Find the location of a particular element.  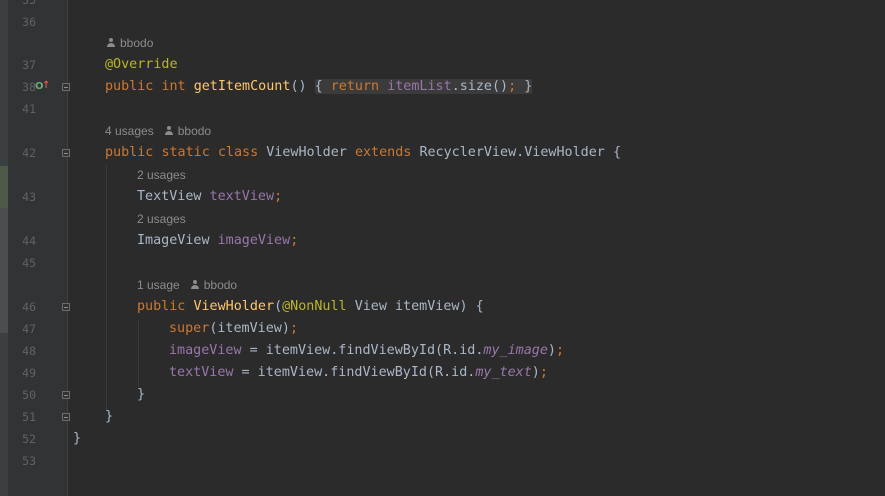

arrow-up-icon: ↑ is located at coordinates (46, 85).